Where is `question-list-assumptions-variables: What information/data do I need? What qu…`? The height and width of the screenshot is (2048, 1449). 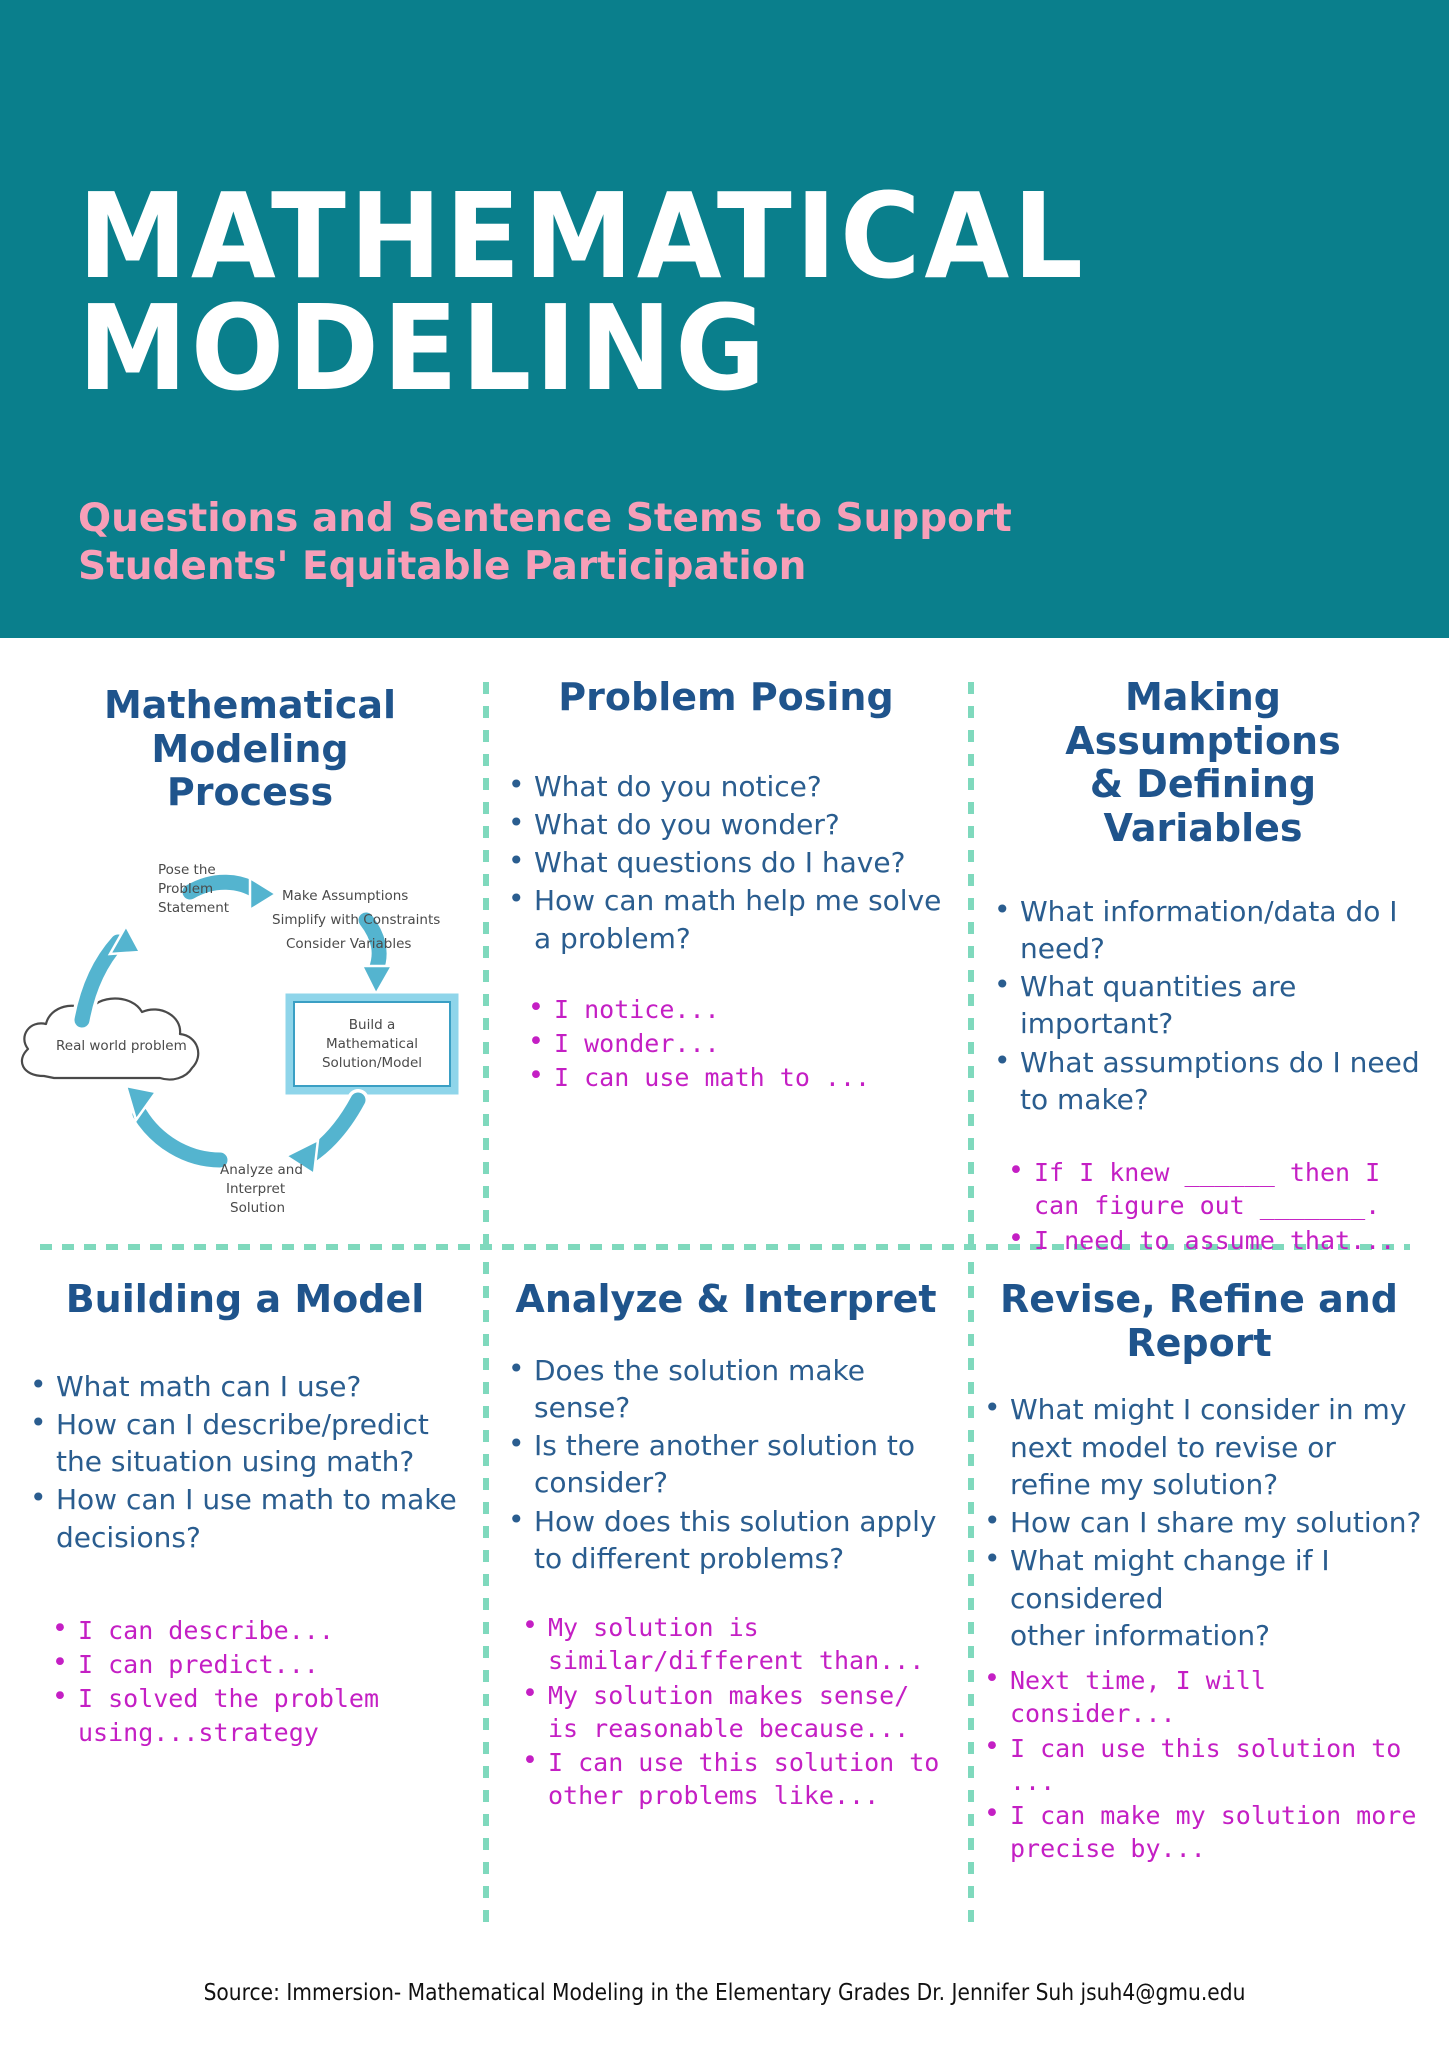 question-list-assumptions-variables: What information/data do I need? What qu… is located at coordinates (1203, 1004).